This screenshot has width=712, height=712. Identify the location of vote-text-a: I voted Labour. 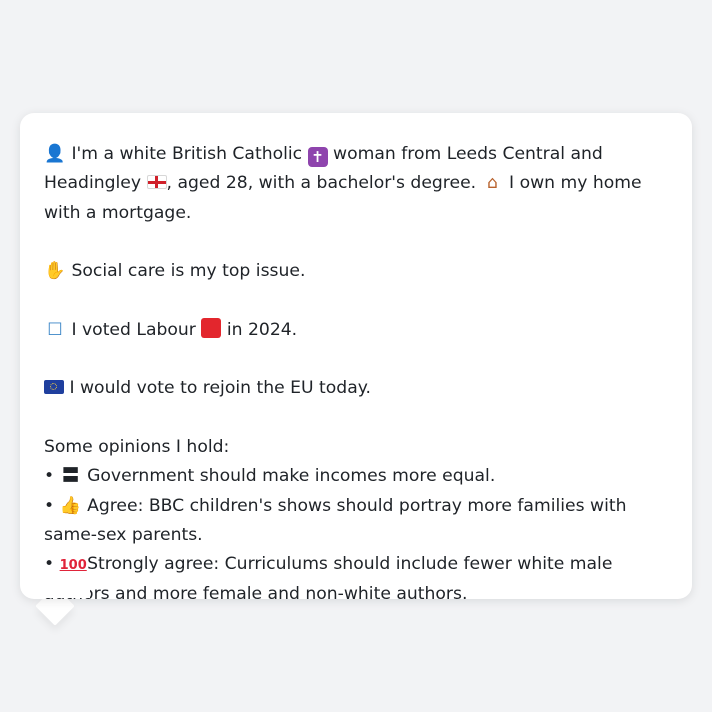
(133, 329).